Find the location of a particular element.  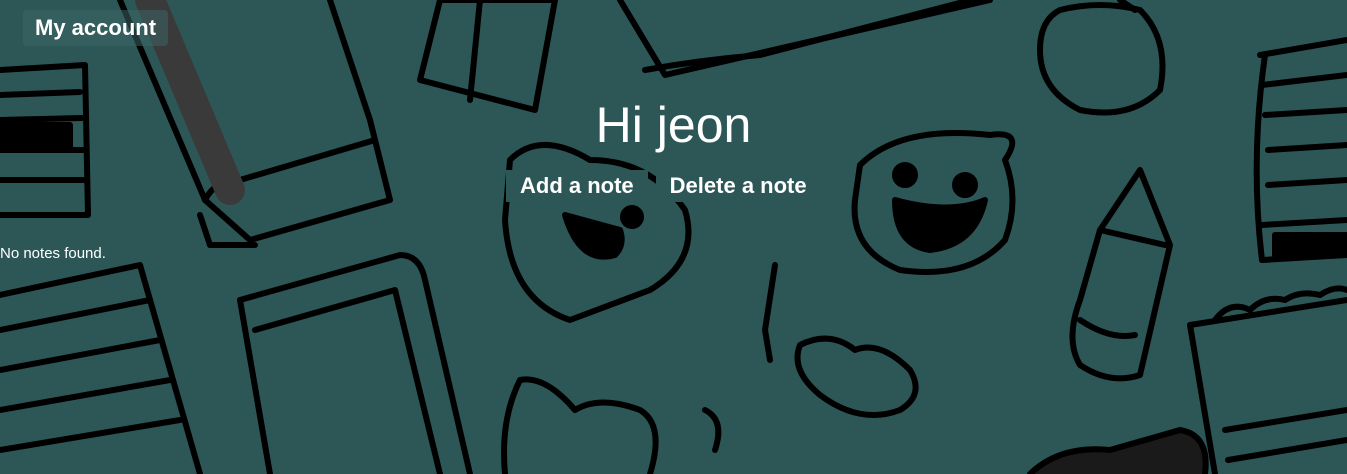

sunglasses-doodle-icon is located at coordinates (1118, 450).